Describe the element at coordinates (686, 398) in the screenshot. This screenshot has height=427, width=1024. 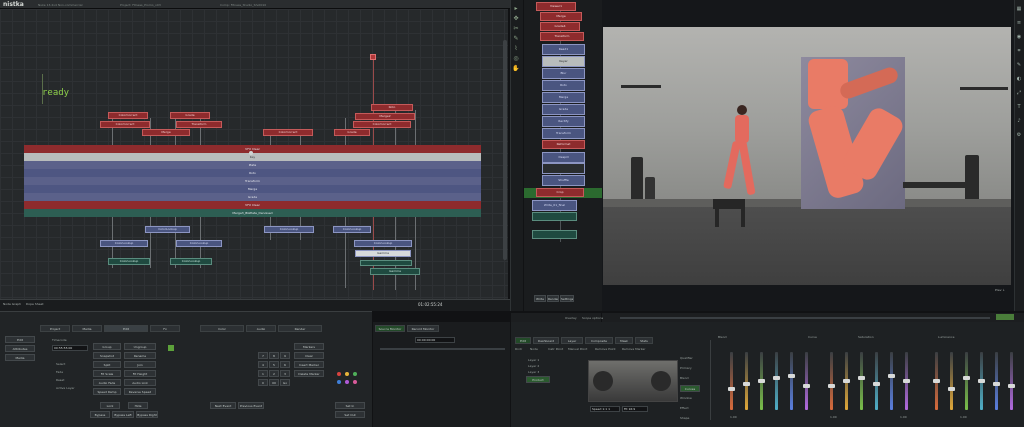
I see `property-label: Window` at that location.